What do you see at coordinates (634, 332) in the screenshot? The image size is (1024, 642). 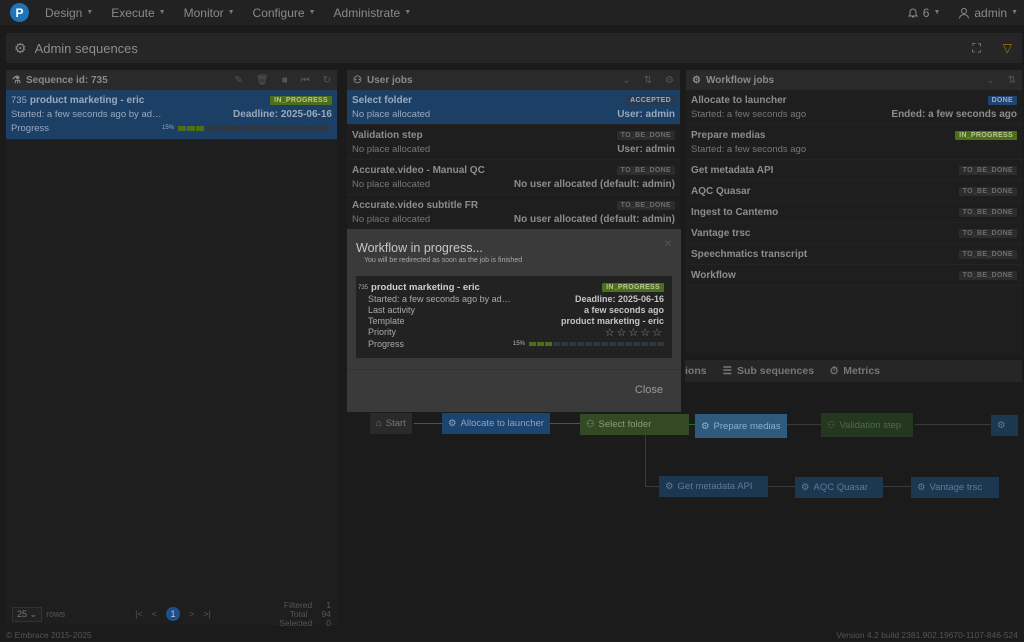 I see `priority-stars: ☆☆☆☆☆` at bounding box center [634, 332].